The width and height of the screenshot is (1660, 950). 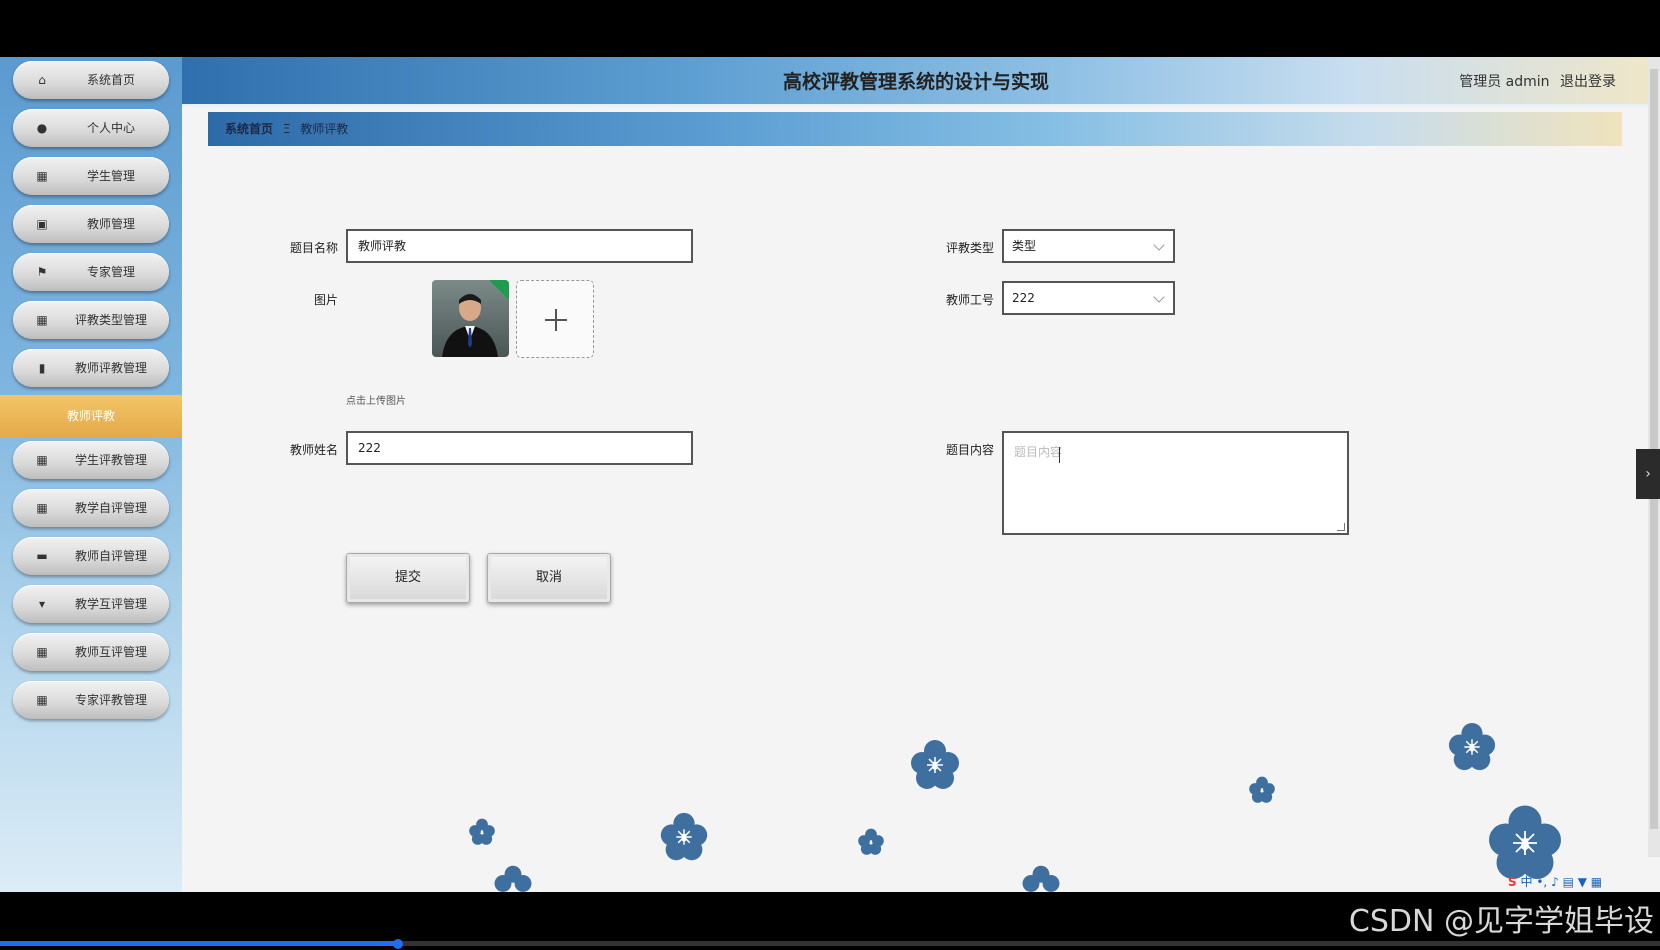 I want to click on sidebar-item-label: 学生评教管理, so click(x=110, y=460).